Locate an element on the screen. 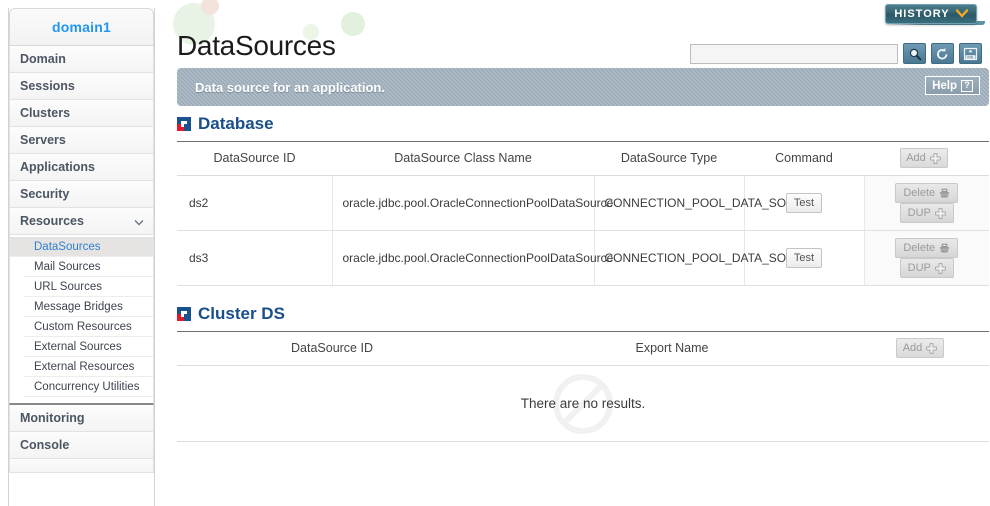 Image resolution: width=990 pixels, height=506 pixels. domain-selector: domain1 is located at coordinates (81, 27).